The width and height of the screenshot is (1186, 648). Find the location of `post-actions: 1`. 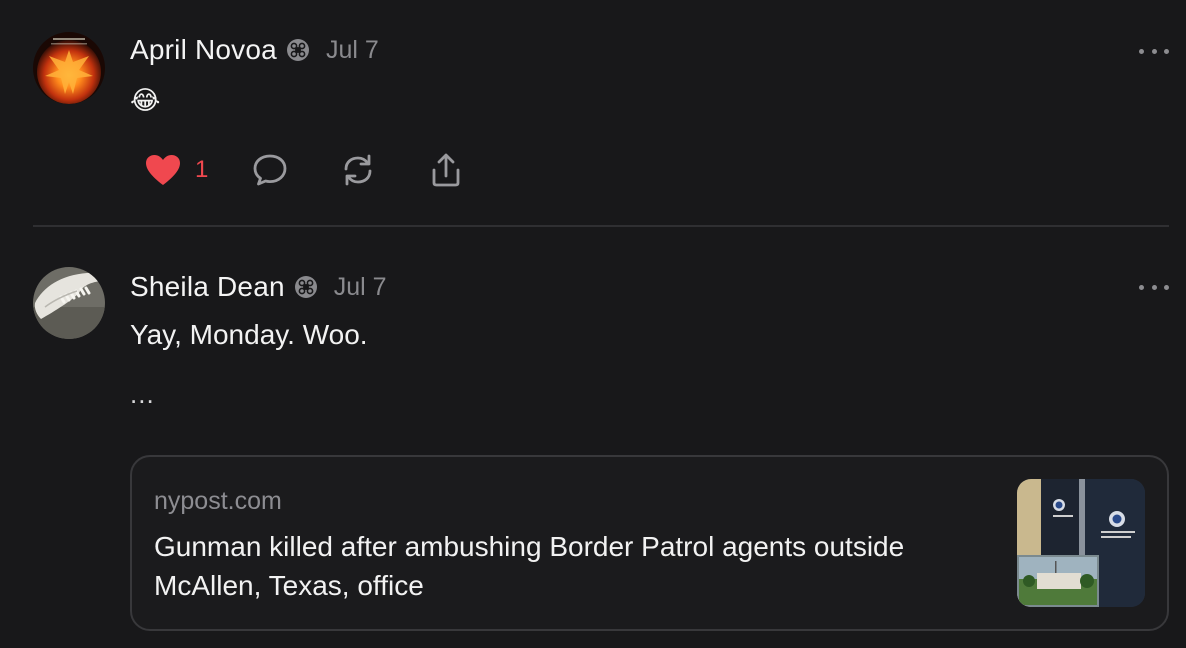

post-actions: 1 is located at coordinates (304, 170).